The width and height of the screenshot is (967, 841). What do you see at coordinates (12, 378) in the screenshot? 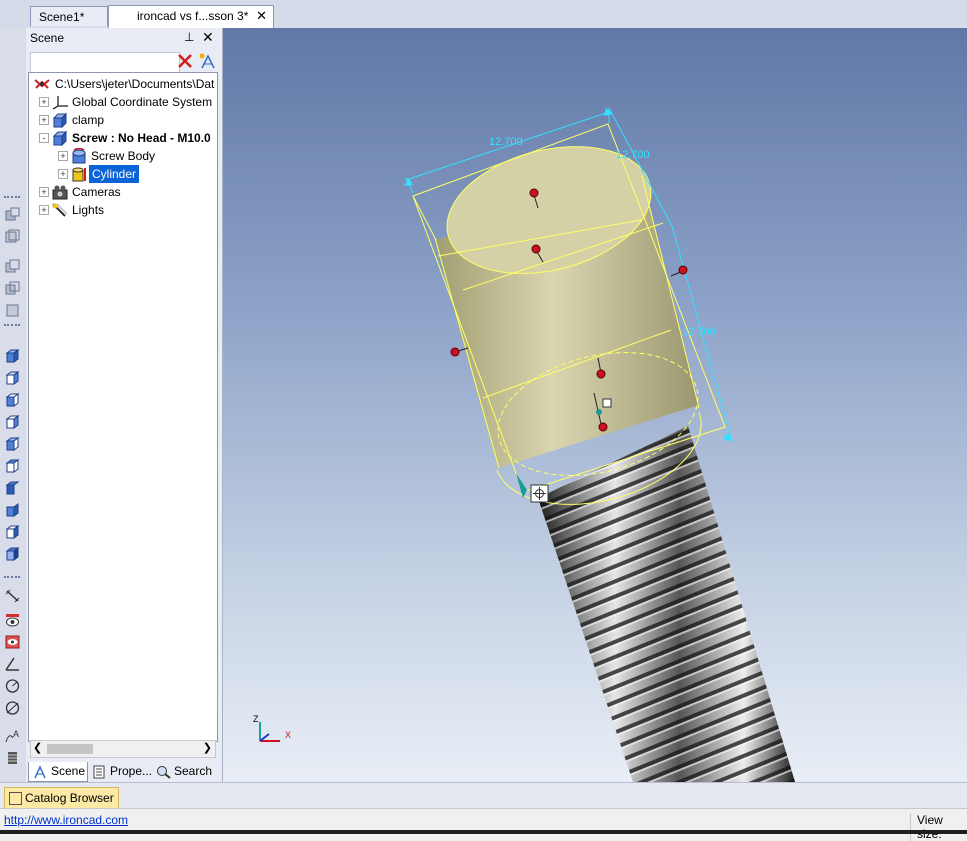
I see `box-outline-icon` at bounding box center [12, 378].